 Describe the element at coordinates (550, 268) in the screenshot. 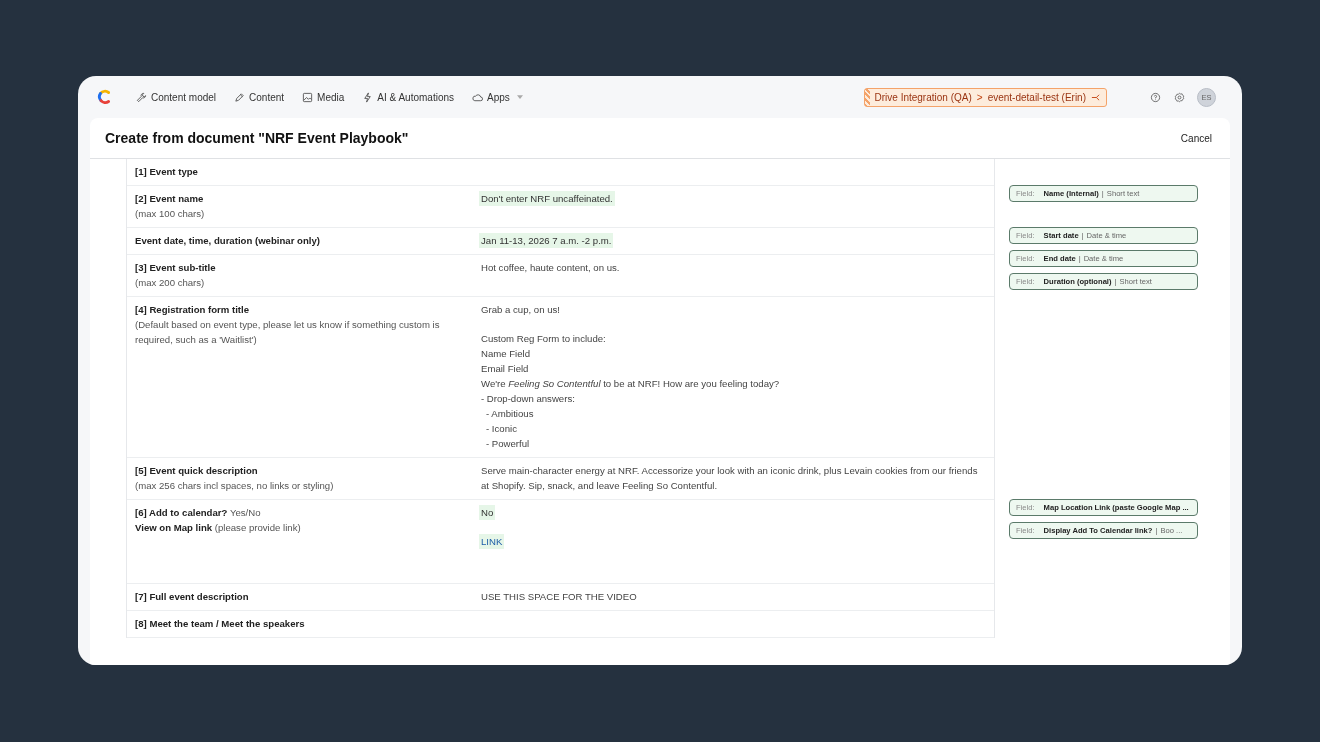

I see `field-value: Hot coffee, haute content, on us.` at that location.